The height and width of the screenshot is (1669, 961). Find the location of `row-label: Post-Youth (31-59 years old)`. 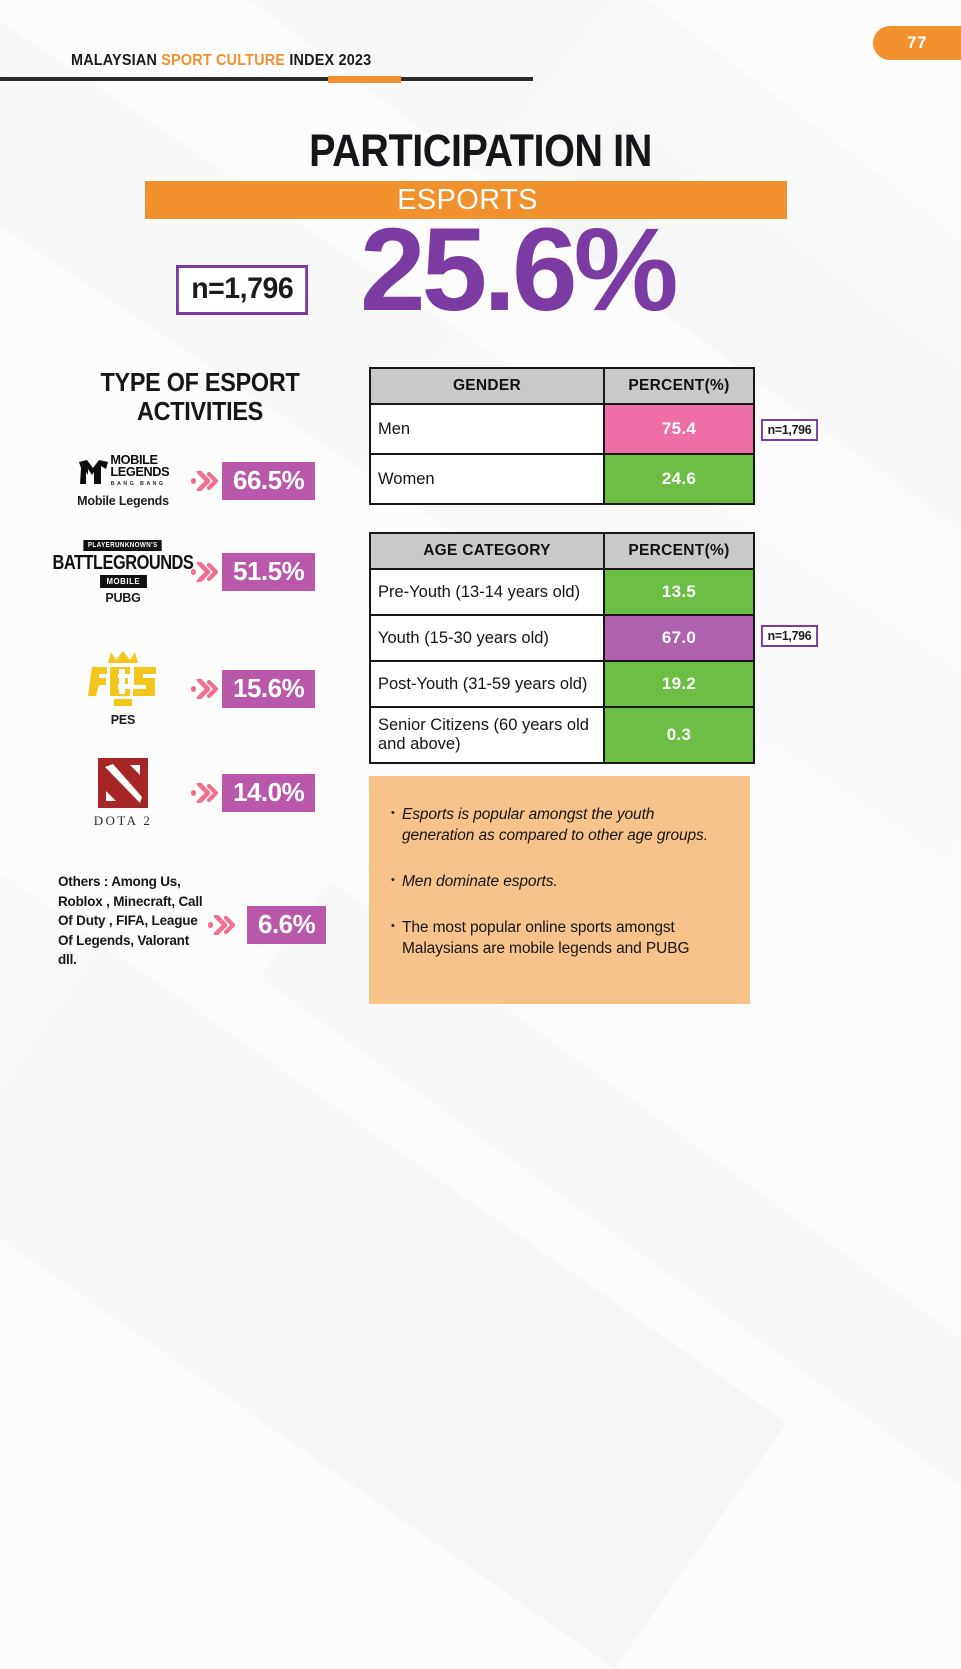

row-label: Post-Youth (31-59 years old) is located at coordinates (487, 684).